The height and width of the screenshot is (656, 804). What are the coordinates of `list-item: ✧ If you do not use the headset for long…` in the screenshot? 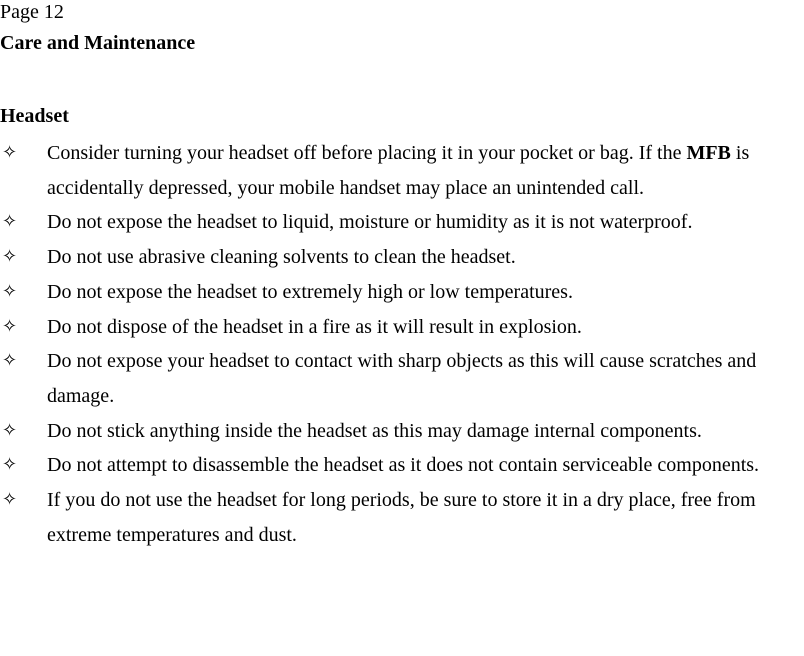 It's located at (402, 517).